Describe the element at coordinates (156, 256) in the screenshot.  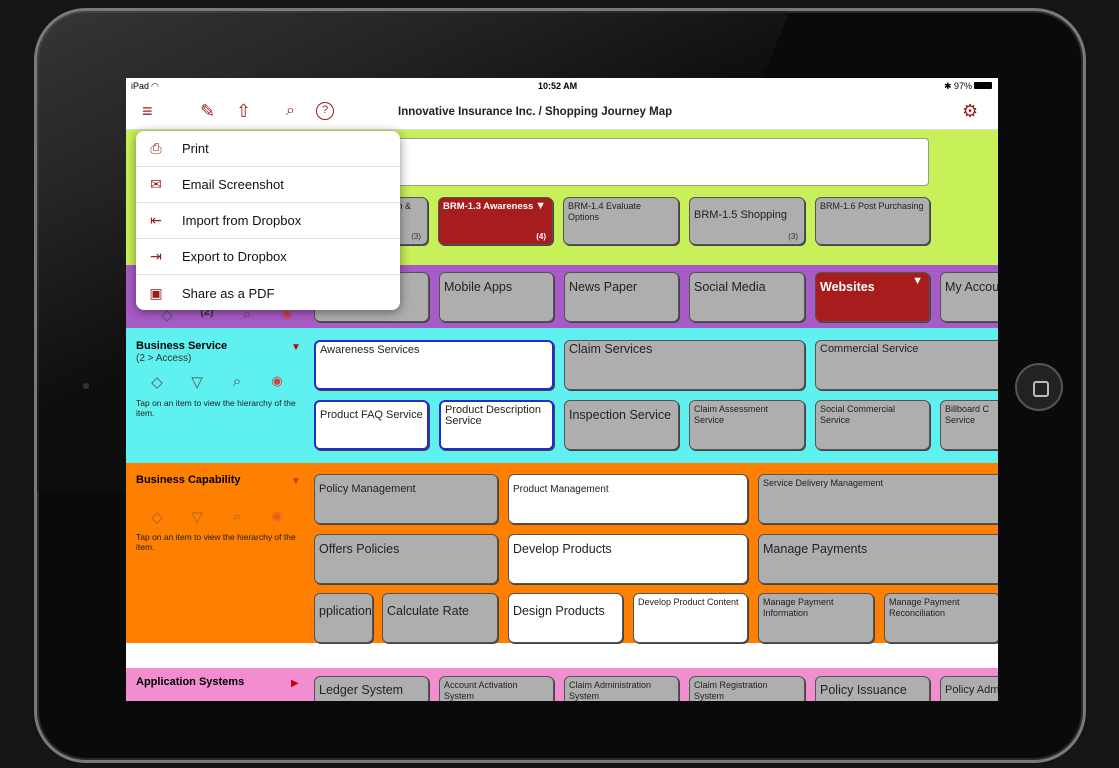
I see `export-icon: ⇥` at that location.